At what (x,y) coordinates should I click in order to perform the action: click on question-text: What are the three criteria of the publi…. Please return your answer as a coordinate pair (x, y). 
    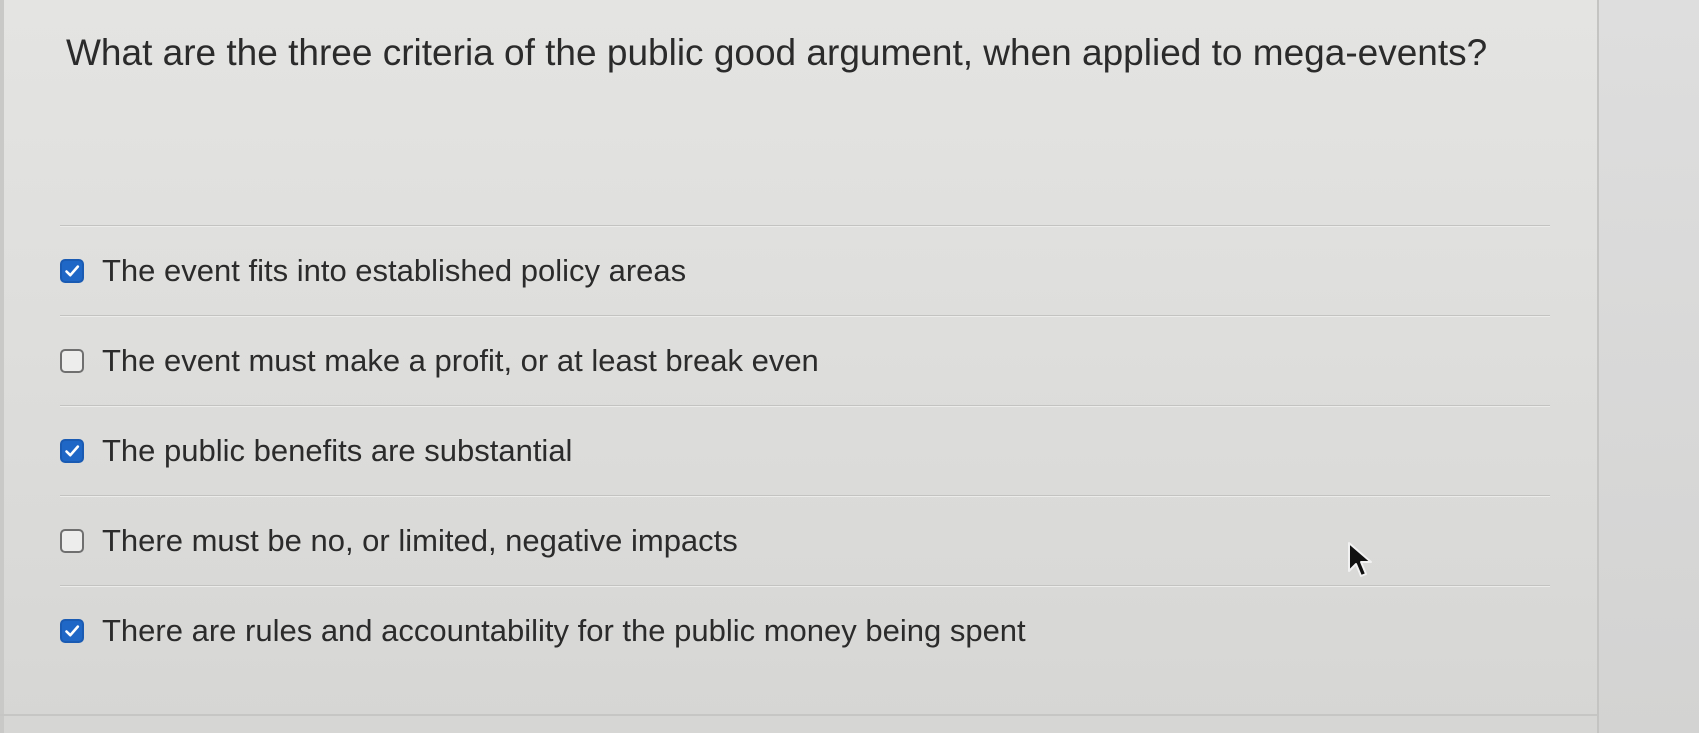
    Looking at the image, I should click on (777, 52).